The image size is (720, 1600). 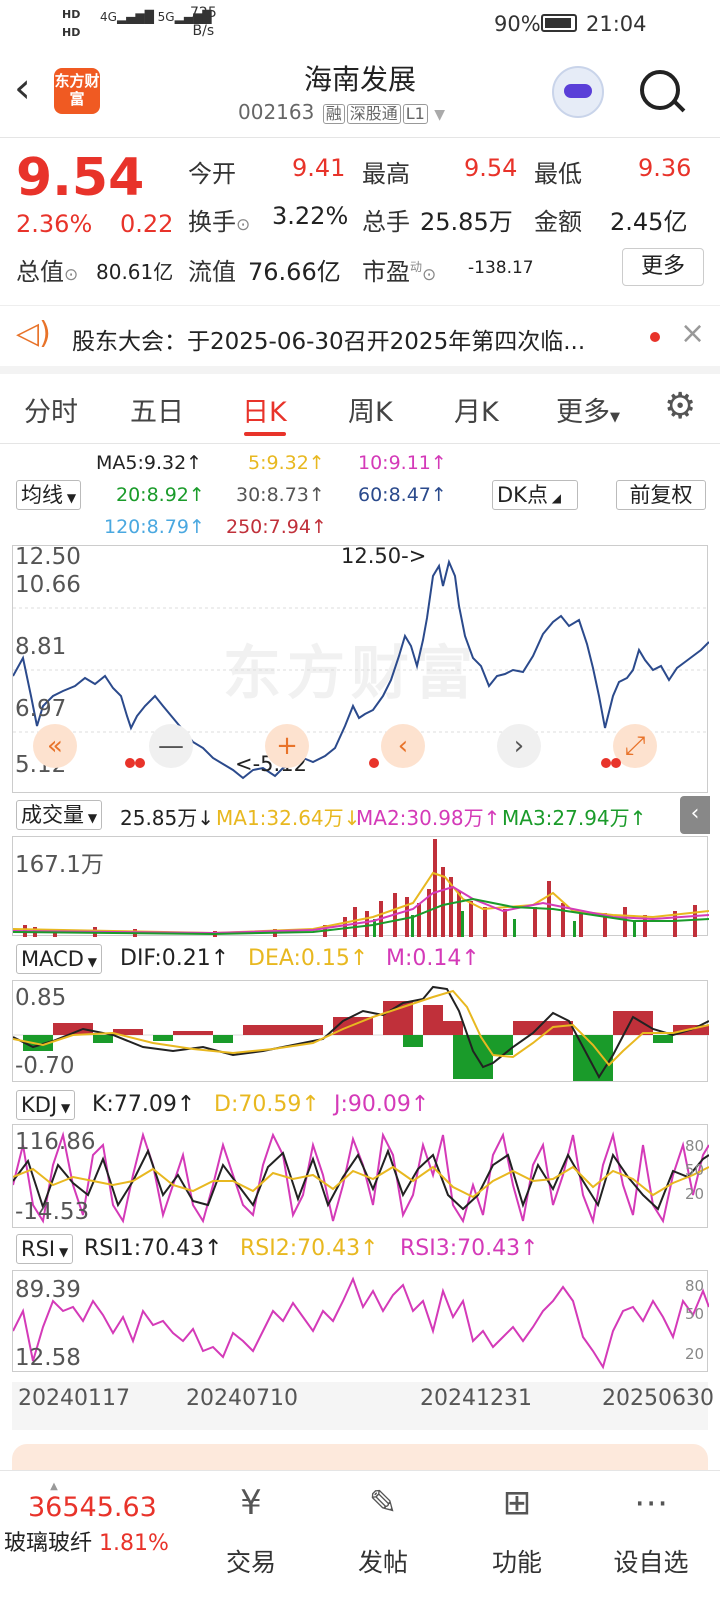 What do you see at coordinates (616, 24) in the screenshot?
I see `clock: 21:04` at bounding box center [616, 24].